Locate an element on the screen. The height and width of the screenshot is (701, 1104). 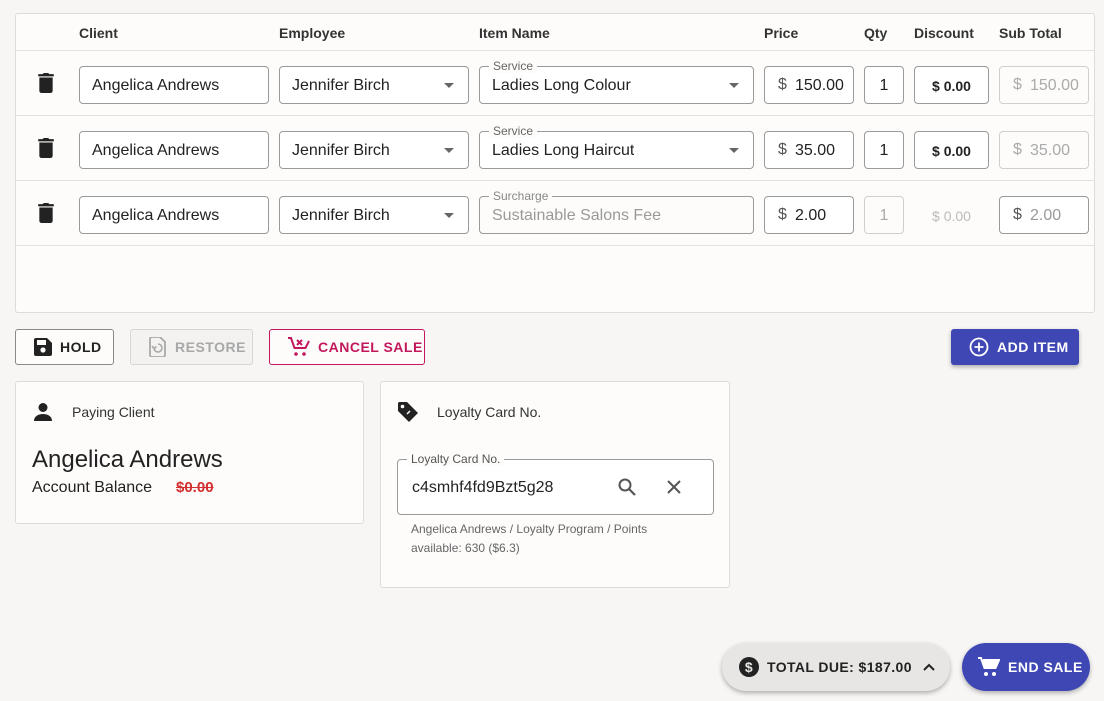
restore-icon is located at coordinates (158, 347).